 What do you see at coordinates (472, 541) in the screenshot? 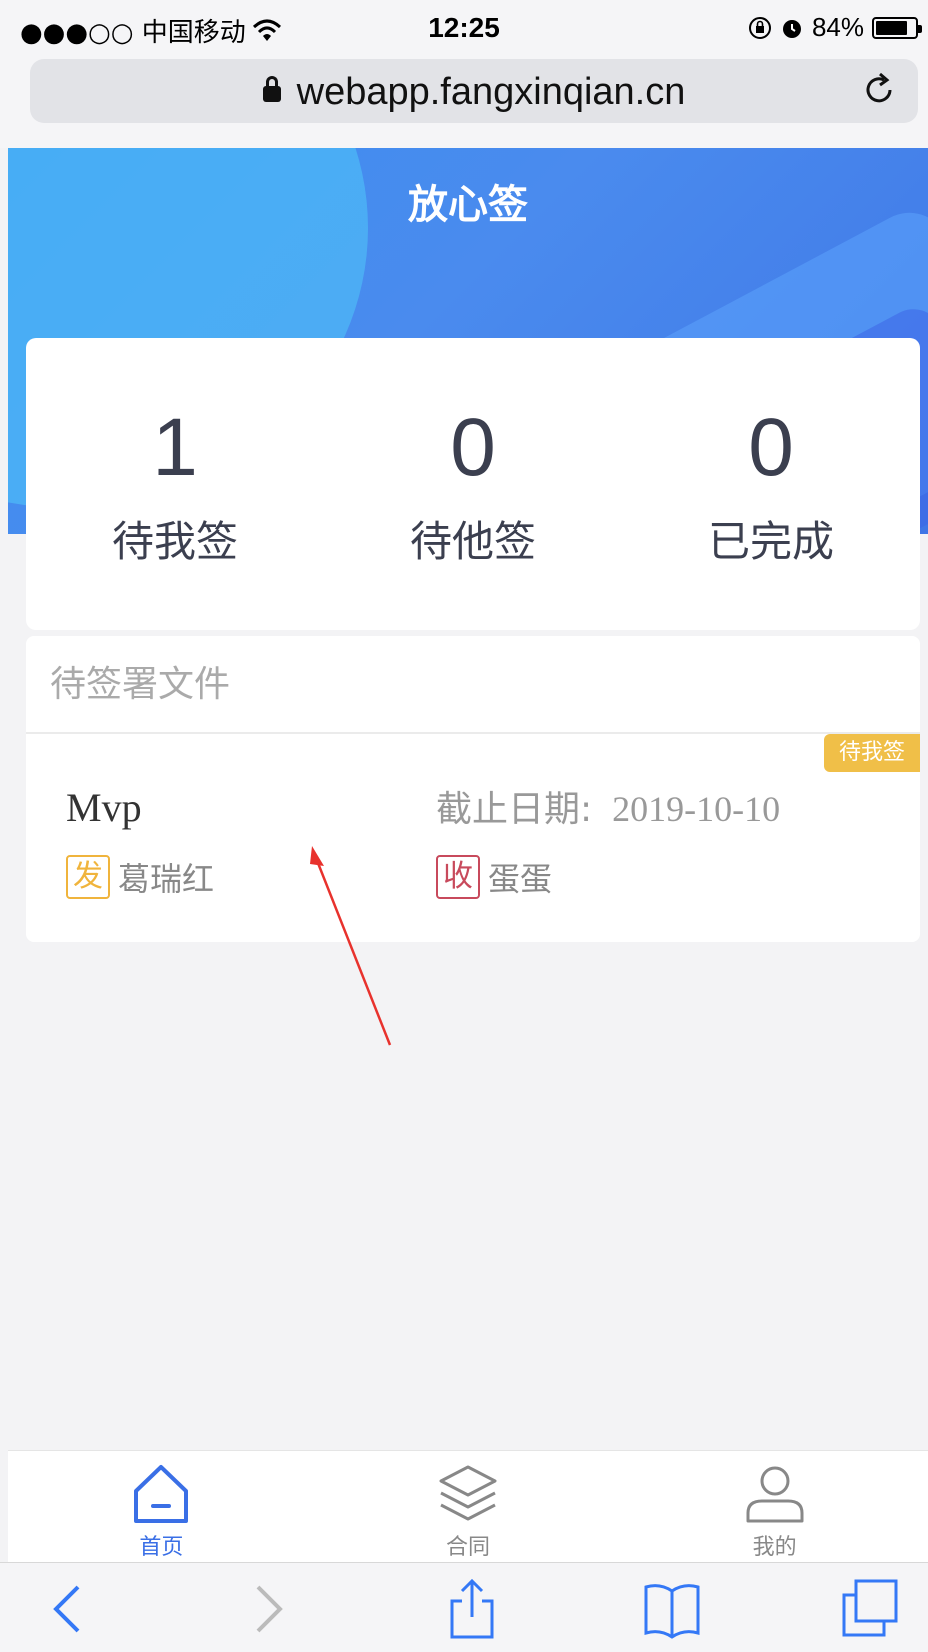
I see `stat-label: 待他签` at bounding box center [472, 541].